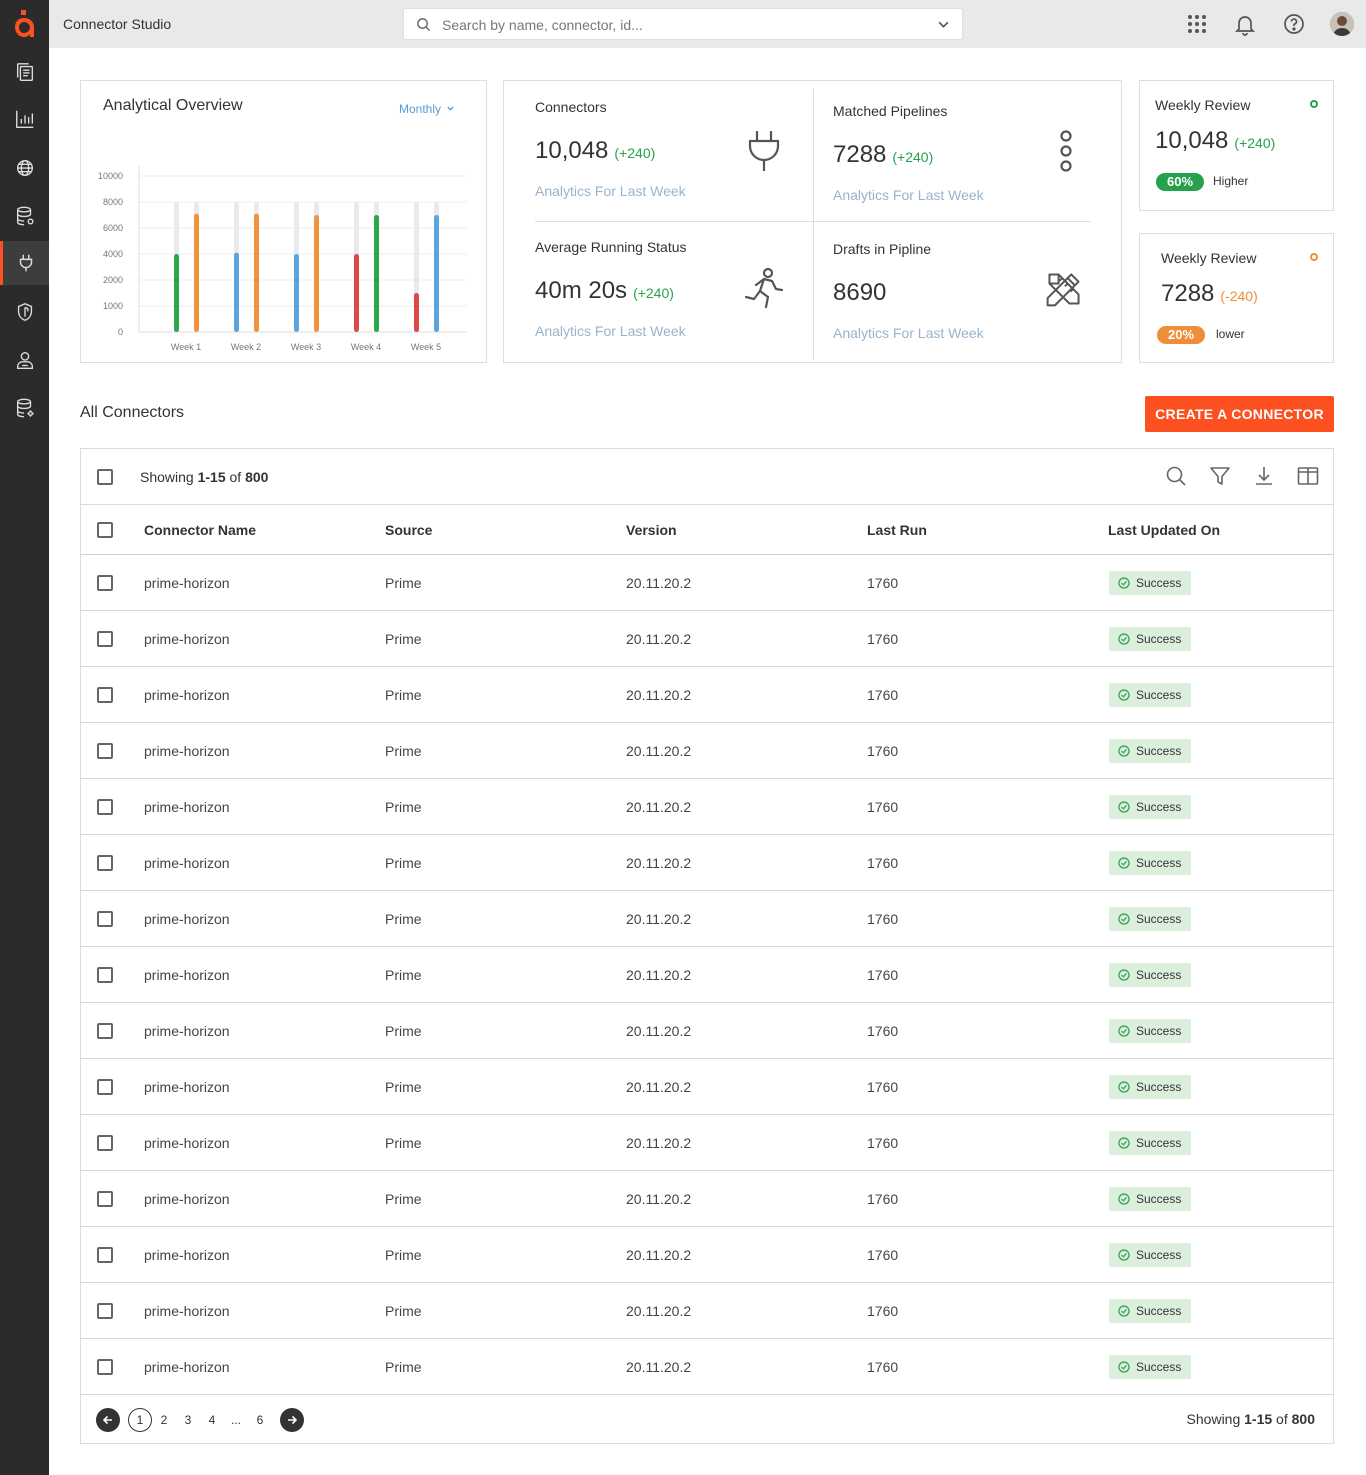  What do you see at coordinates (105, 530) in the screenshot?
I see `header-checkbox` at bounding box center [105, 530].